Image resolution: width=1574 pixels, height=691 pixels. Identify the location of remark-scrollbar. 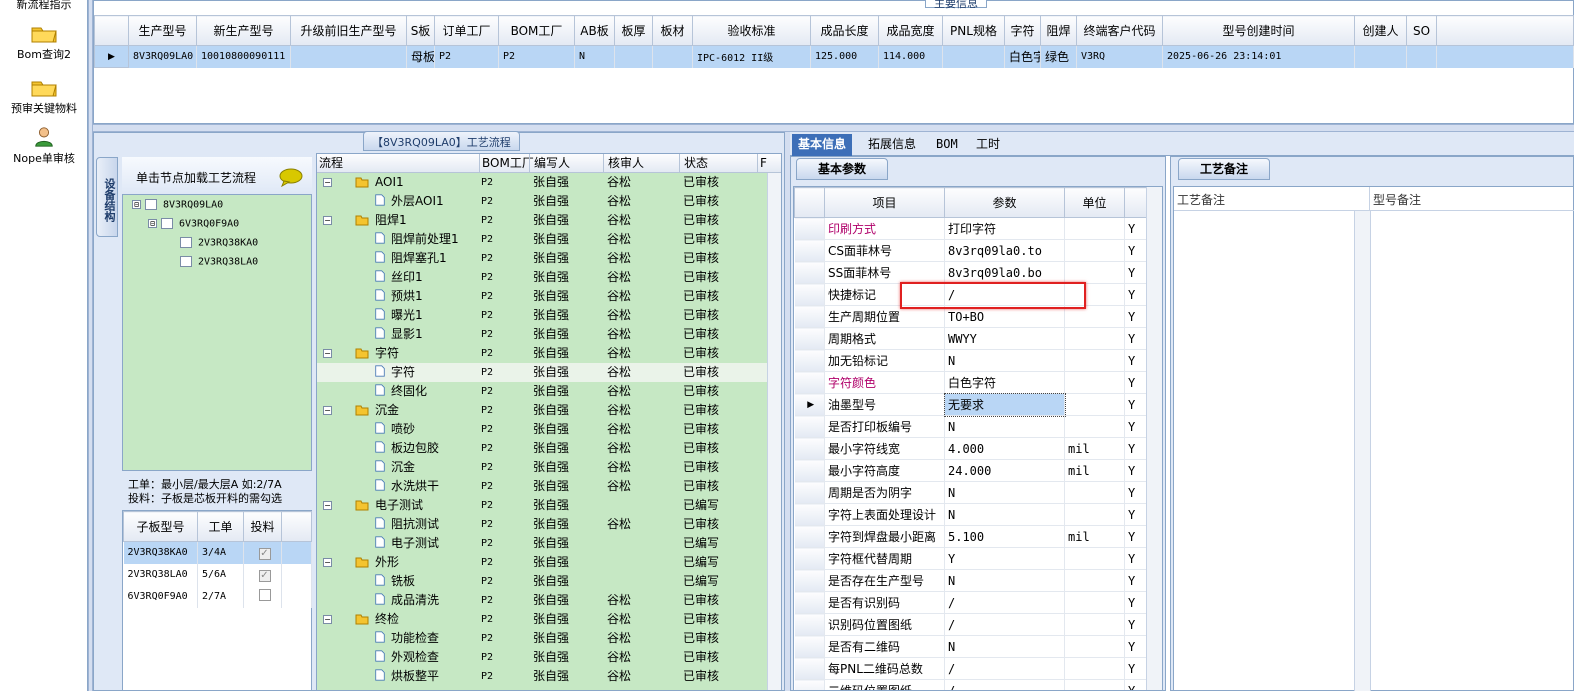
(1362, 451).